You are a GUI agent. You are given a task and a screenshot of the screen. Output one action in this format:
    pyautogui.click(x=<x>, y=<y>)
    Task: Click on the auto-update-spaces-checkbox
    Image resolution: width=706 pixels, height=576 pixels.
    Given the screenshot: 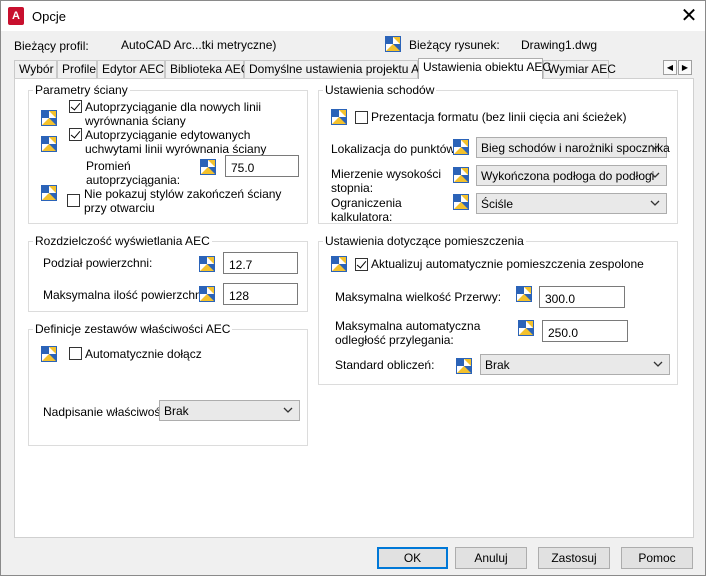 What is the action you would take?
    pyautogui.click(x=361, y=264)
    